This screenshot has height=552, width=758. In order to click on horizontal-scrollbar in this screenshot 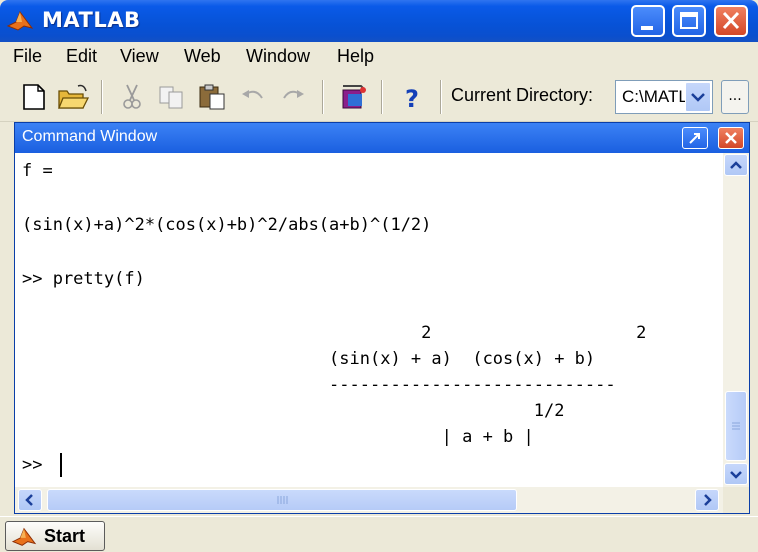, I will do `click(369, 500)`.